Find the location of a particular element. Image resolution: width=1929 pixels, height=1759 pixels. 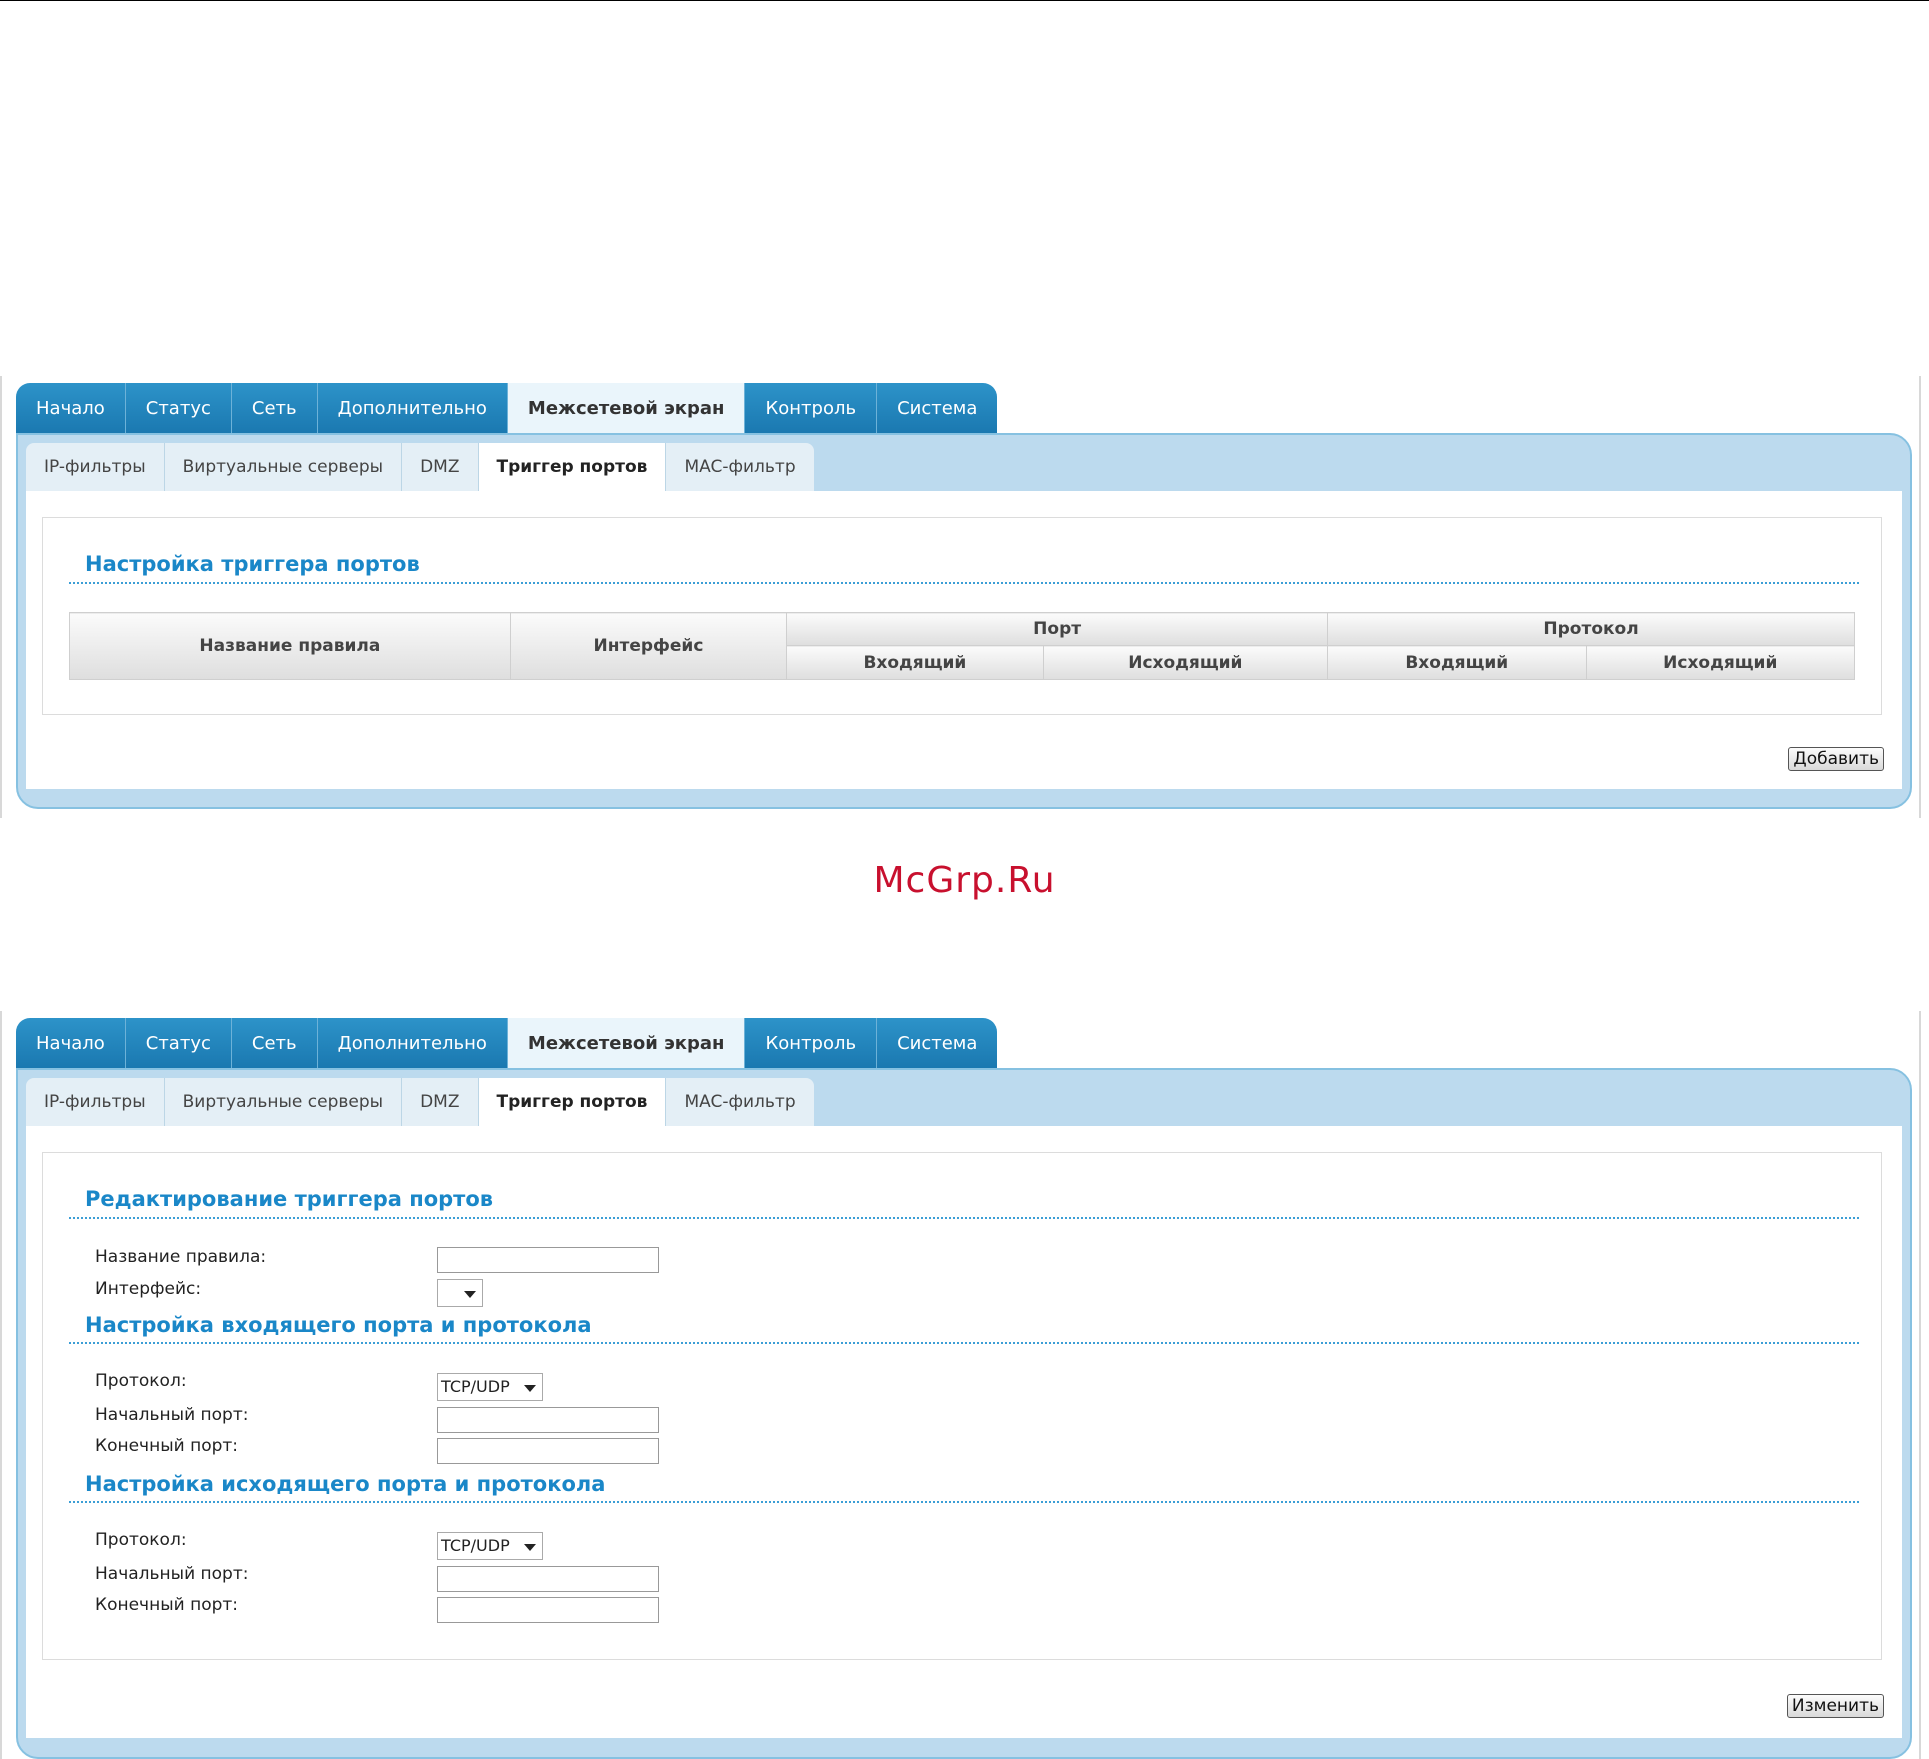

outgoing-protocol-label: Протокол: is located at coordinates (141, 1540).